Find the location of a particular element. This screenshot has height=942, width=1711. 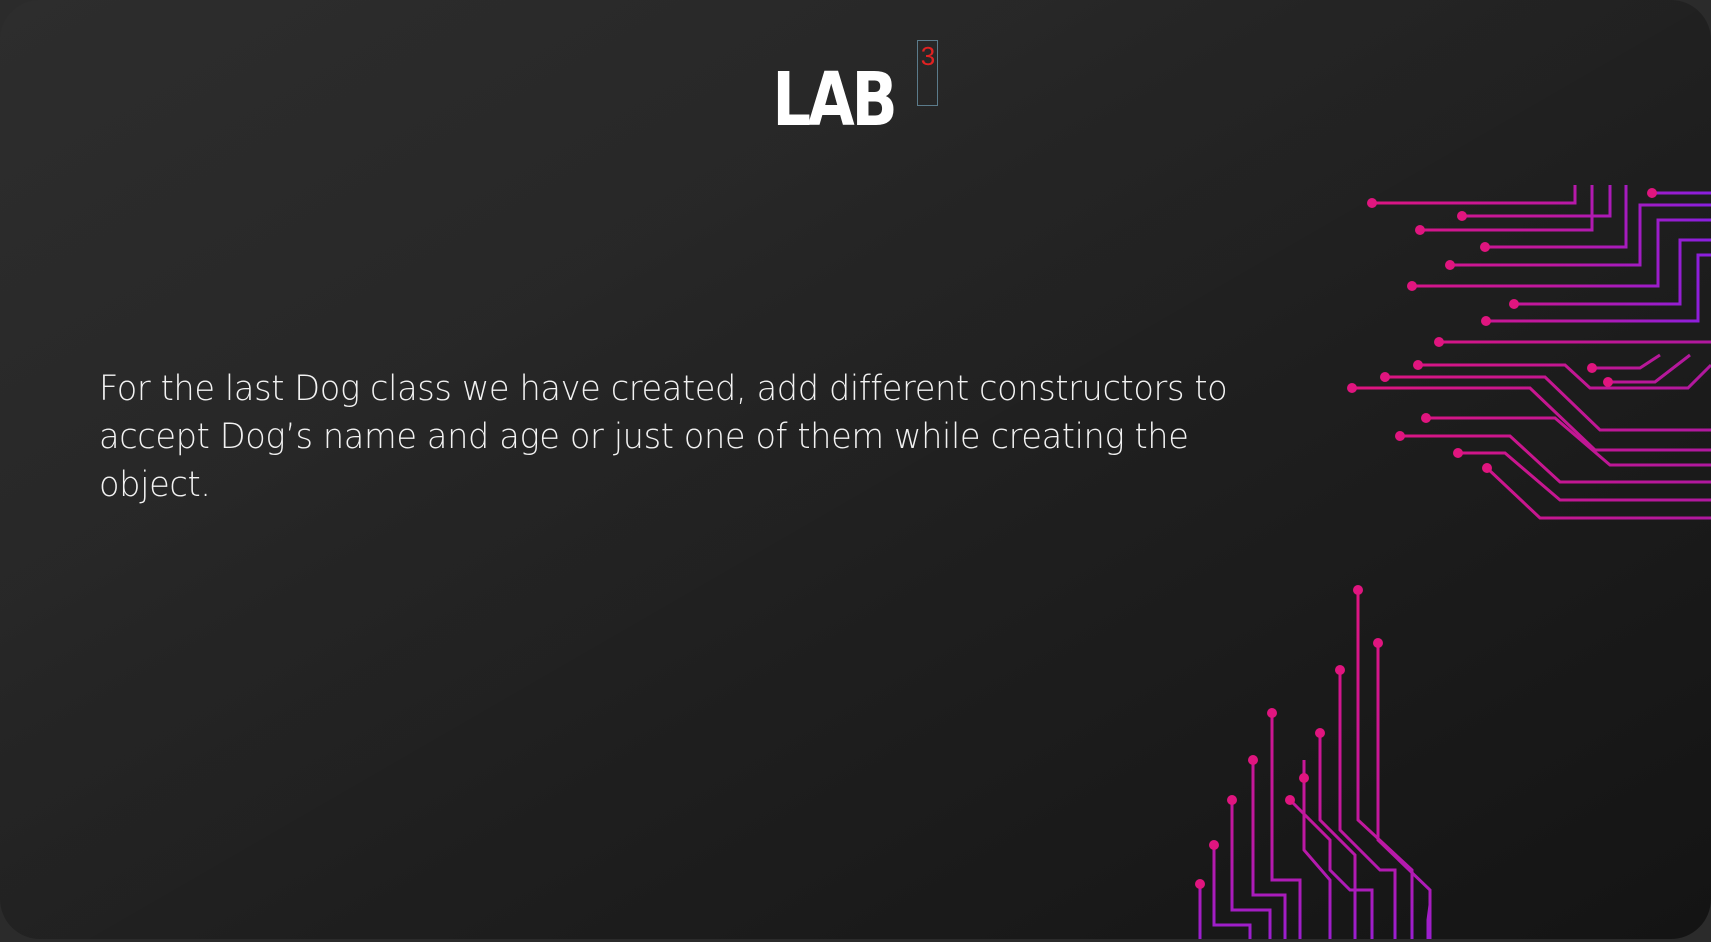

slide-number-box: 3 is located at coordinates (927, 73).